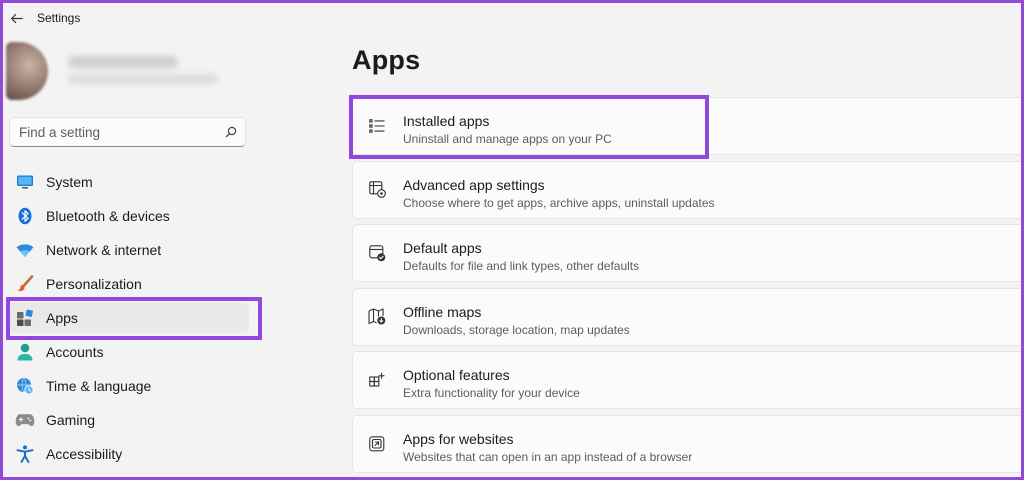  Describe the element at coordinates (377, 190) in the screenshot. I see `app-settings-icon` at that location.